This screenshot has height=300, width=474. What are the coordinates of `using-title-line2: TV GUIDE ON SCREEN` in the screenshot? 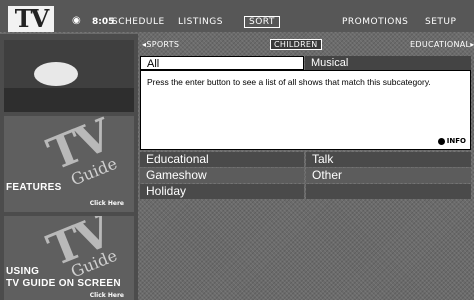 It's located at (63, 283).